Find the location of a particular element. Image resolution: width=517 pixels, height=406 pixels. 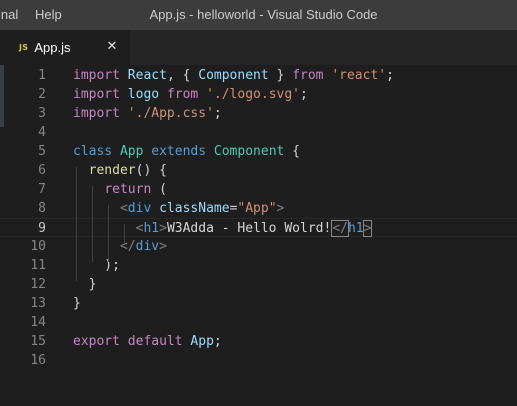

code-line: 4 is located at coordinates (258, 132).